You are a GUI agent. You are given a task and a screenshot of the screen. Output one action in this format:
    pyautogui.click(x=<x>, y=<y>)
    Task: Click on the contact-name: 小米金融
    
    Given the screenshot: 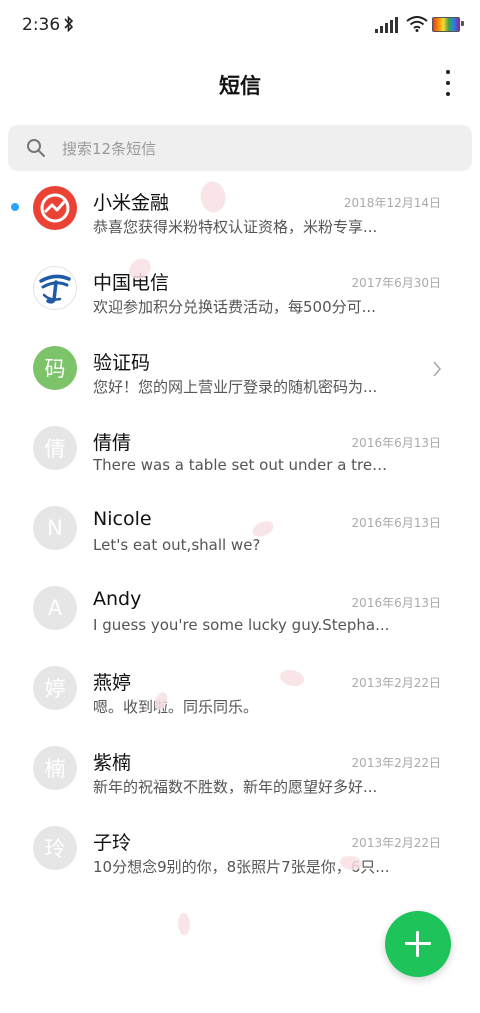 What is the action you would take?
    pyautogui.click(x=131, y=203)
    